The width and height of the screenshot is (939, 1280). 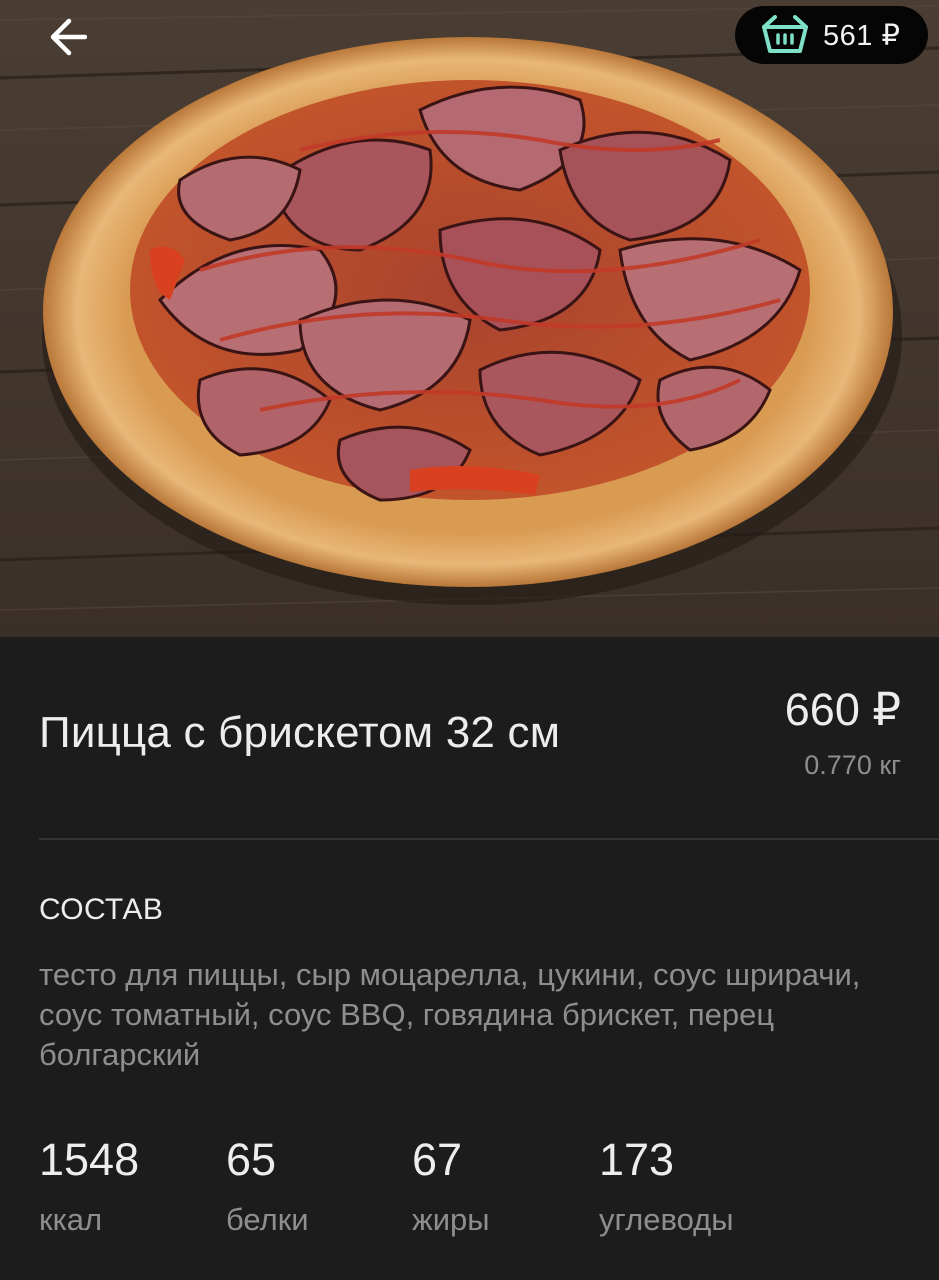 I want to click on cart-total: 561 ₽, so click(x=862, y=35).